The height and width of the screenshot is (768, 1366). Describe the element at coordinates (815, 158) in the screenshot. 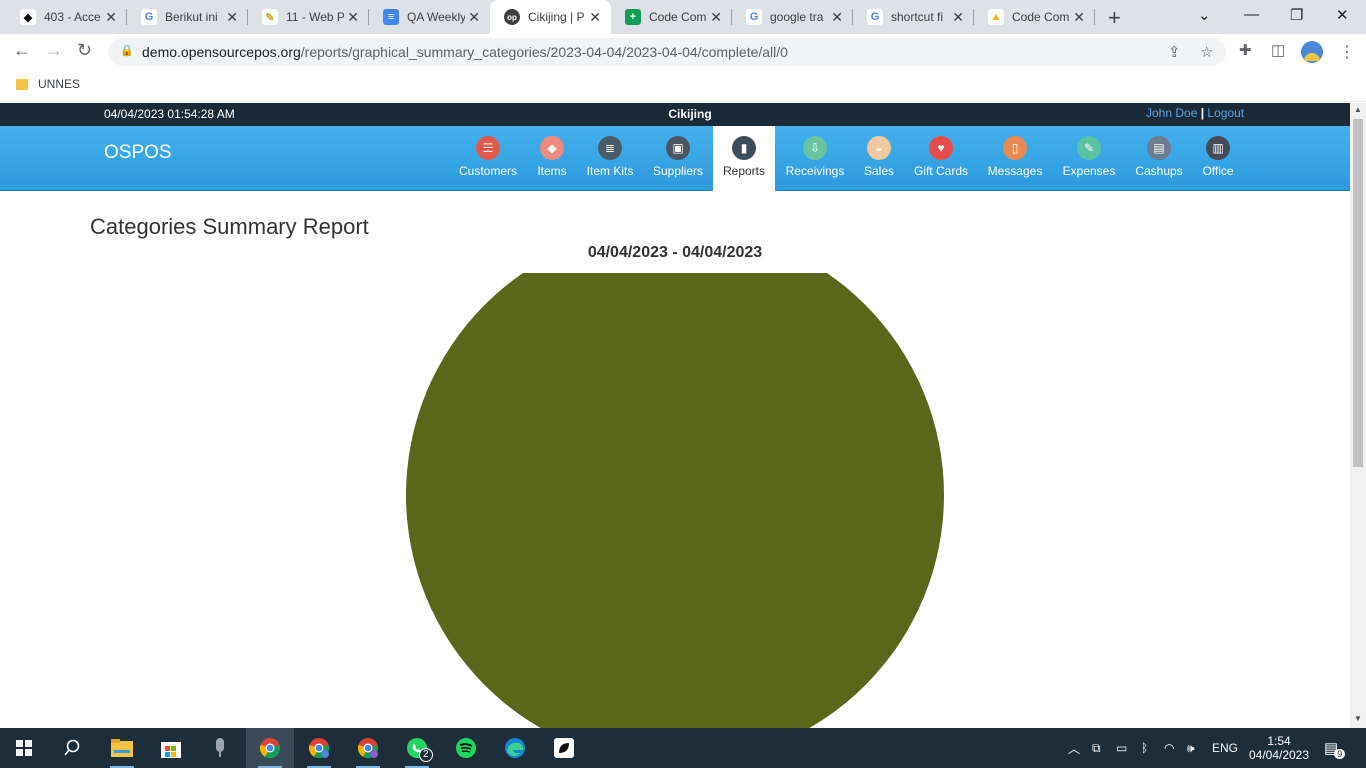

I see `nav-receivings: ⇩ Receivings` at that location.